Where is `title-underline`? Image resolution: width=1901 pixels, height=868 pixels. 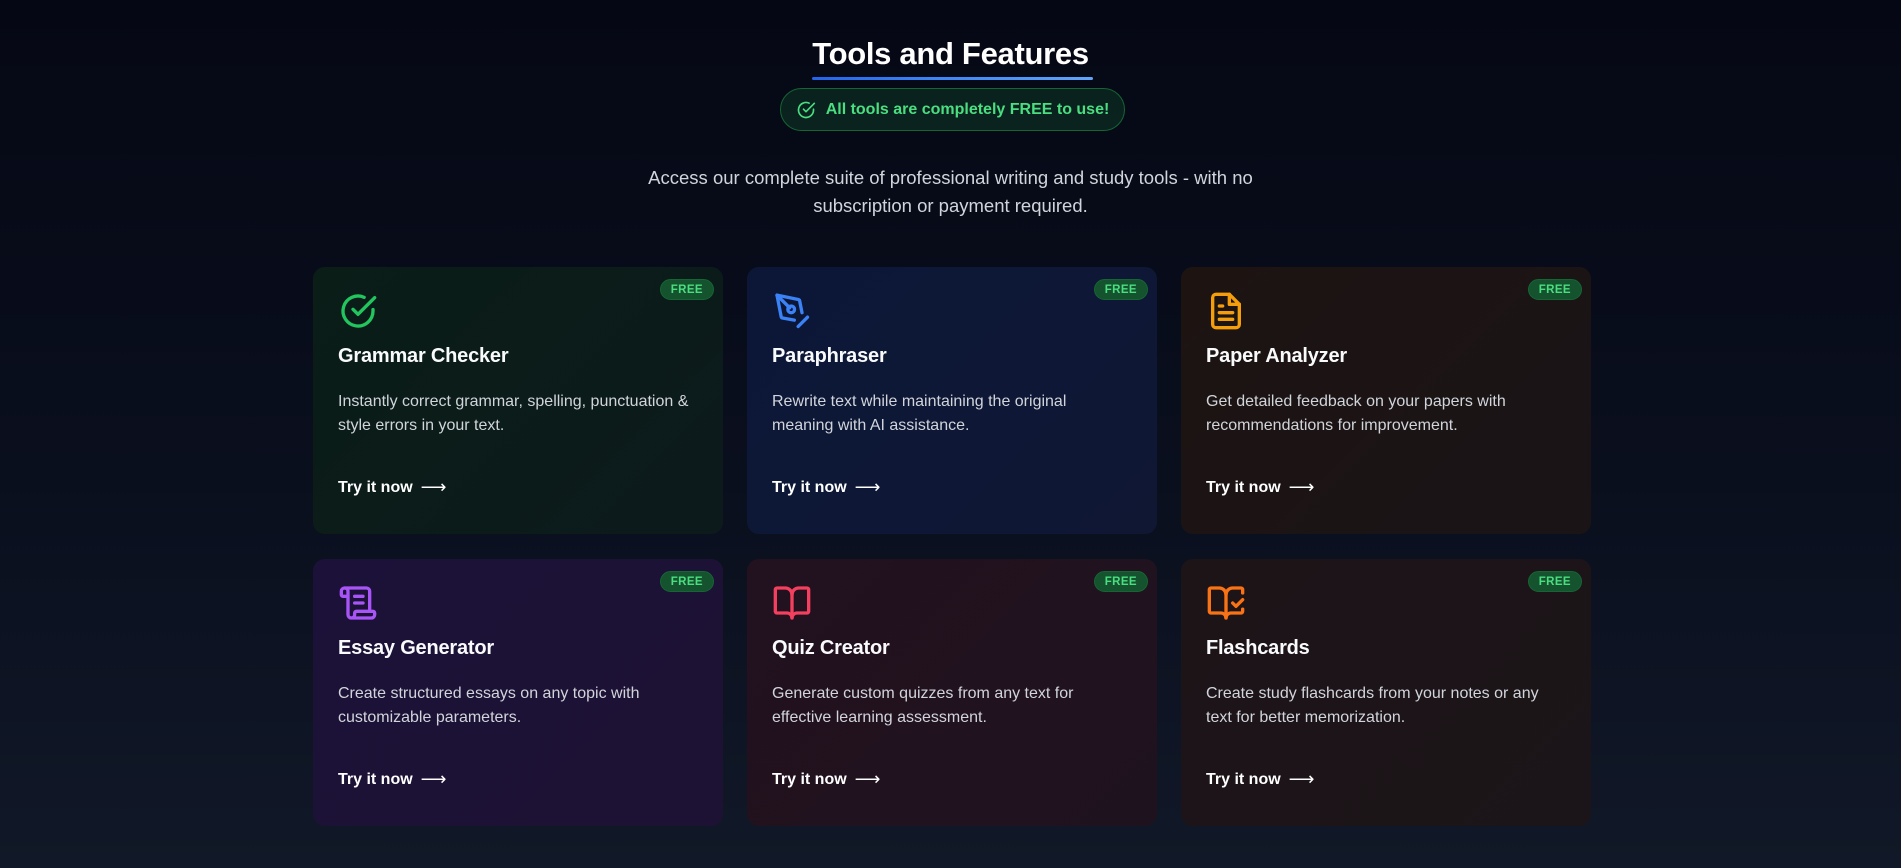
title-underline is located at coordinates (952, 78).